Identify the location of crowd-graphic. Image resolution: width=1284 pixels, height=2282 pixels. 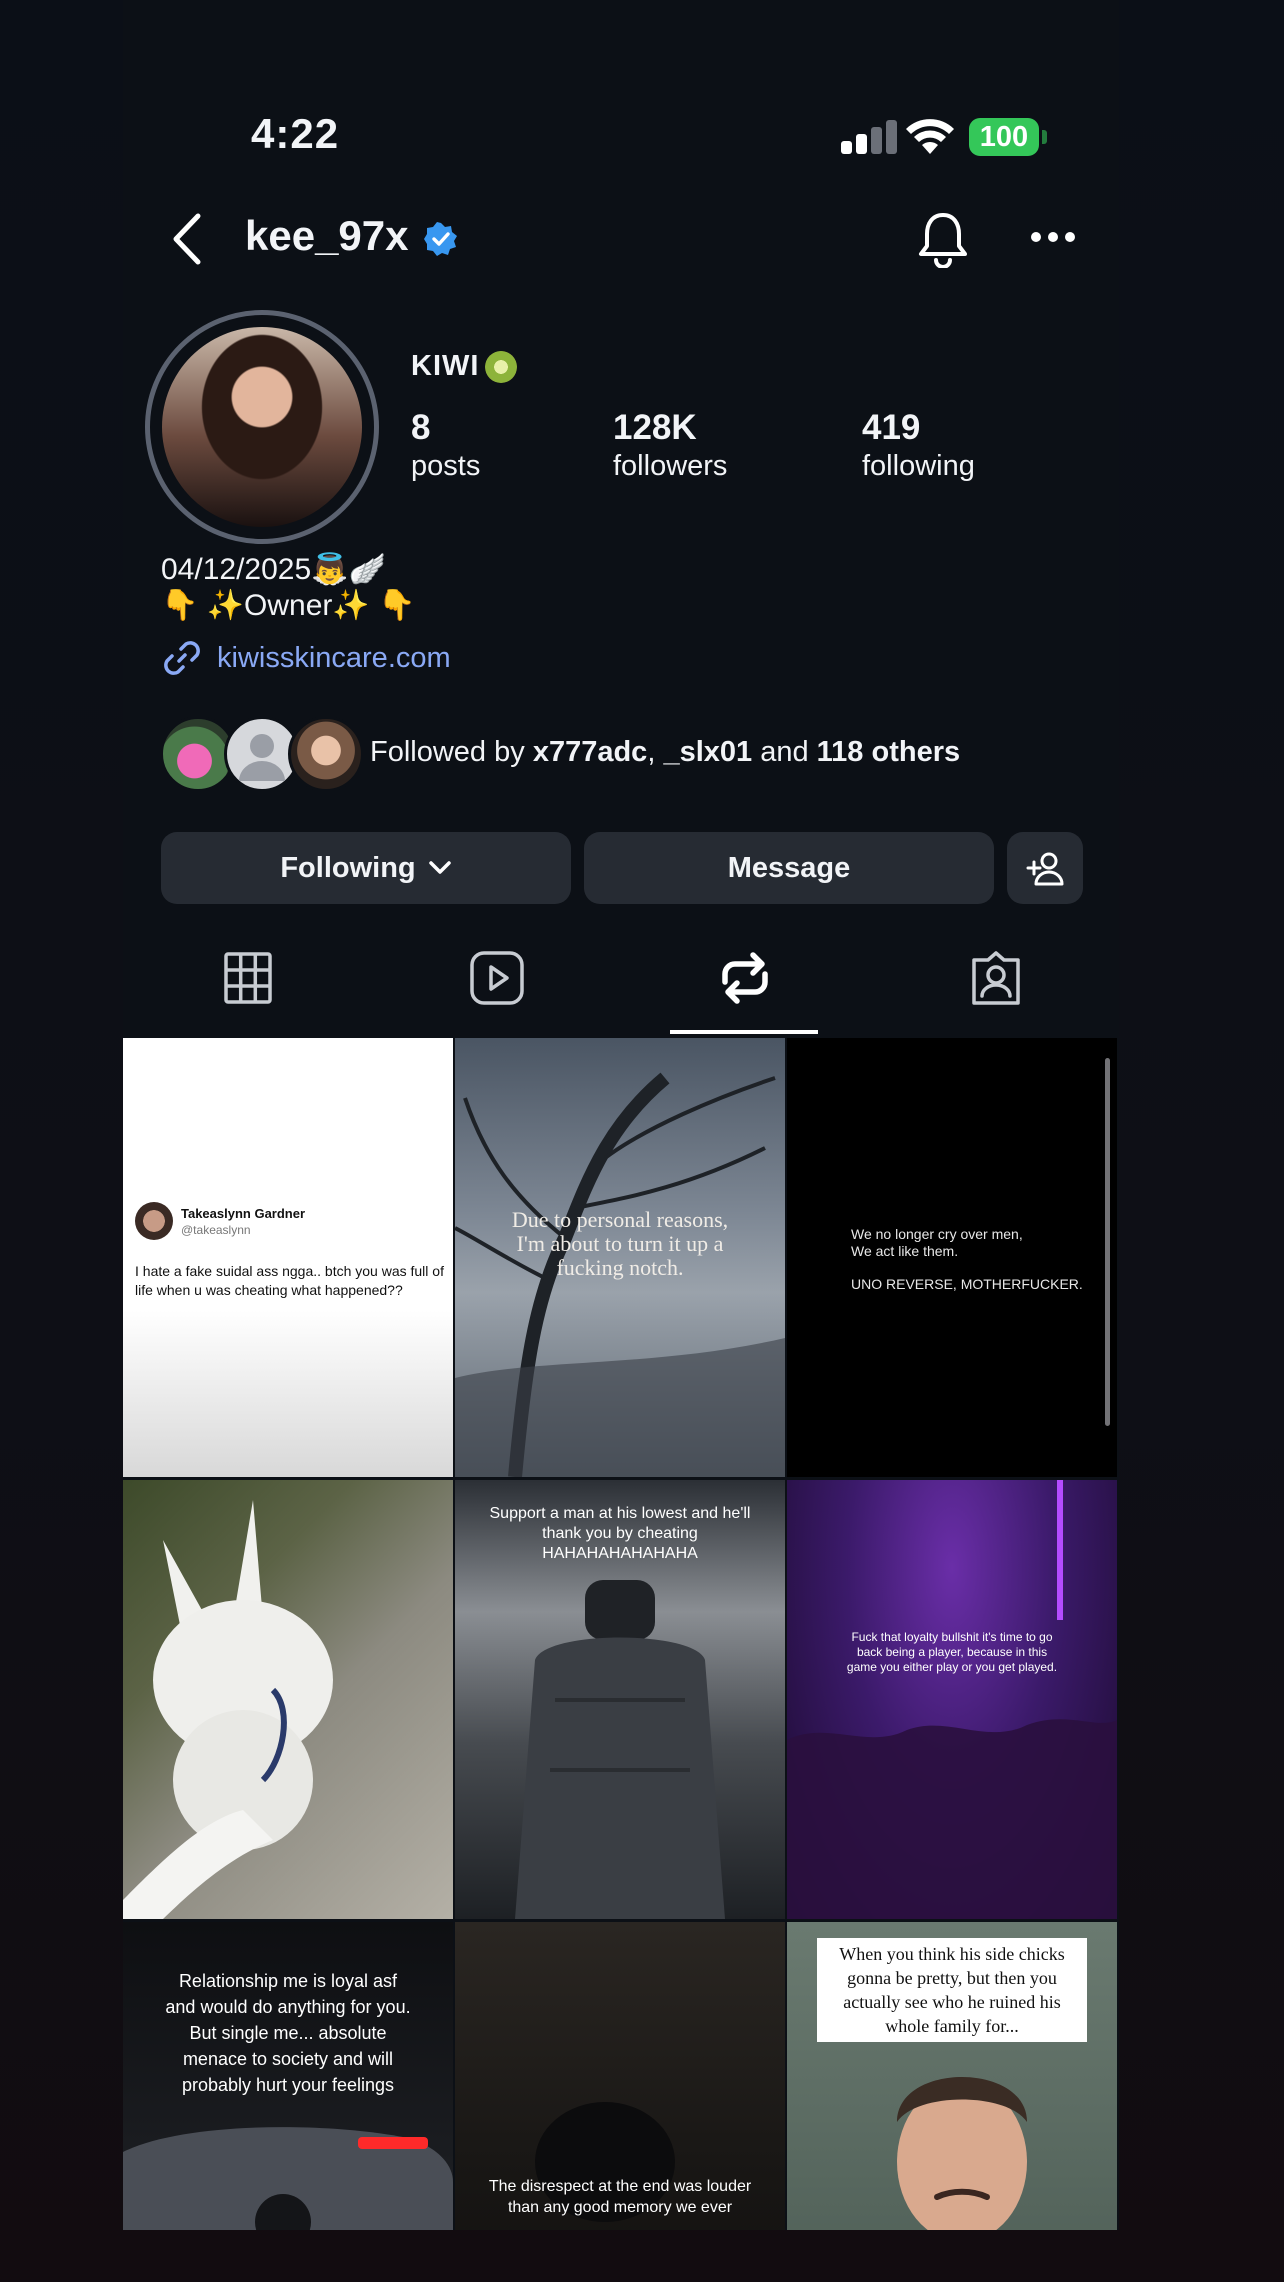
(952, 1699).